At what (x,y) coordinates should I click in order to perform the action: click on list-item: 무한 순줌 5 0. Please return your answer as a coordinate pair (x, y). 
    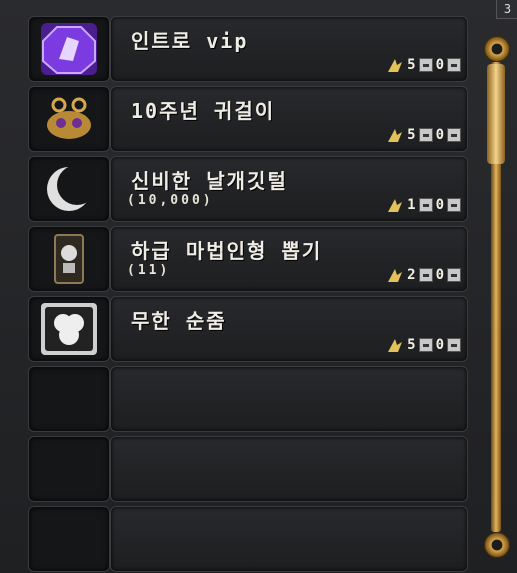
    Looking at the image, I should click on (245, 327).